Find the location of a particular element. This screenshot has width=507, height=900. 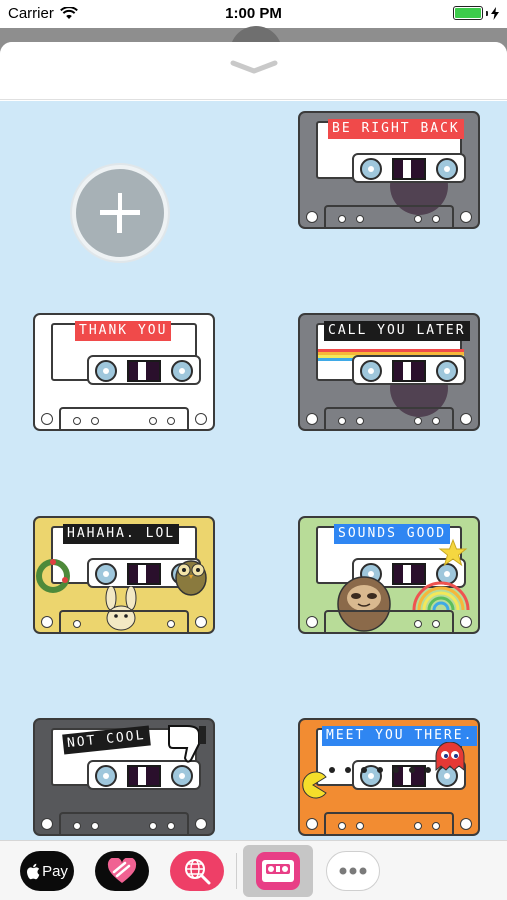

thumbs-down-icon is located at coordinates (187, 744).